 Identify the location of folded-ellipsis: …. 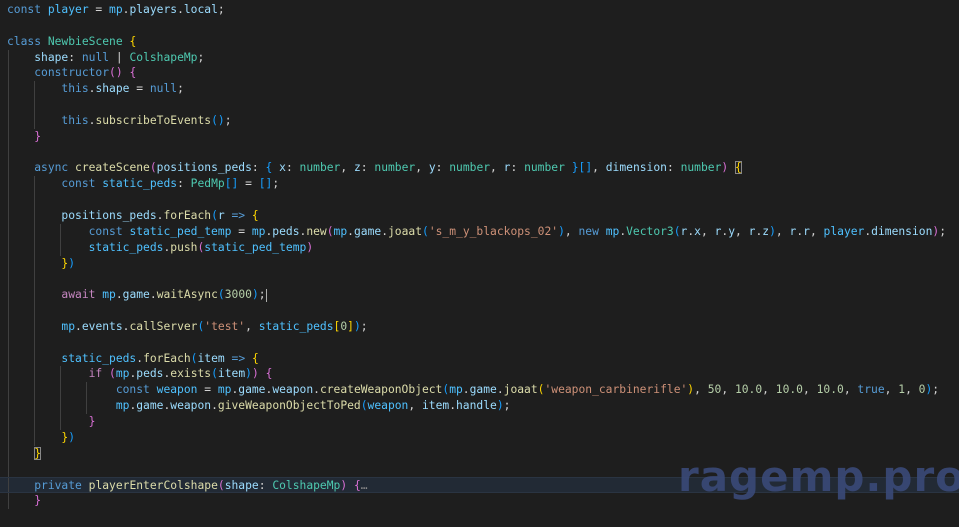
(364, 486).